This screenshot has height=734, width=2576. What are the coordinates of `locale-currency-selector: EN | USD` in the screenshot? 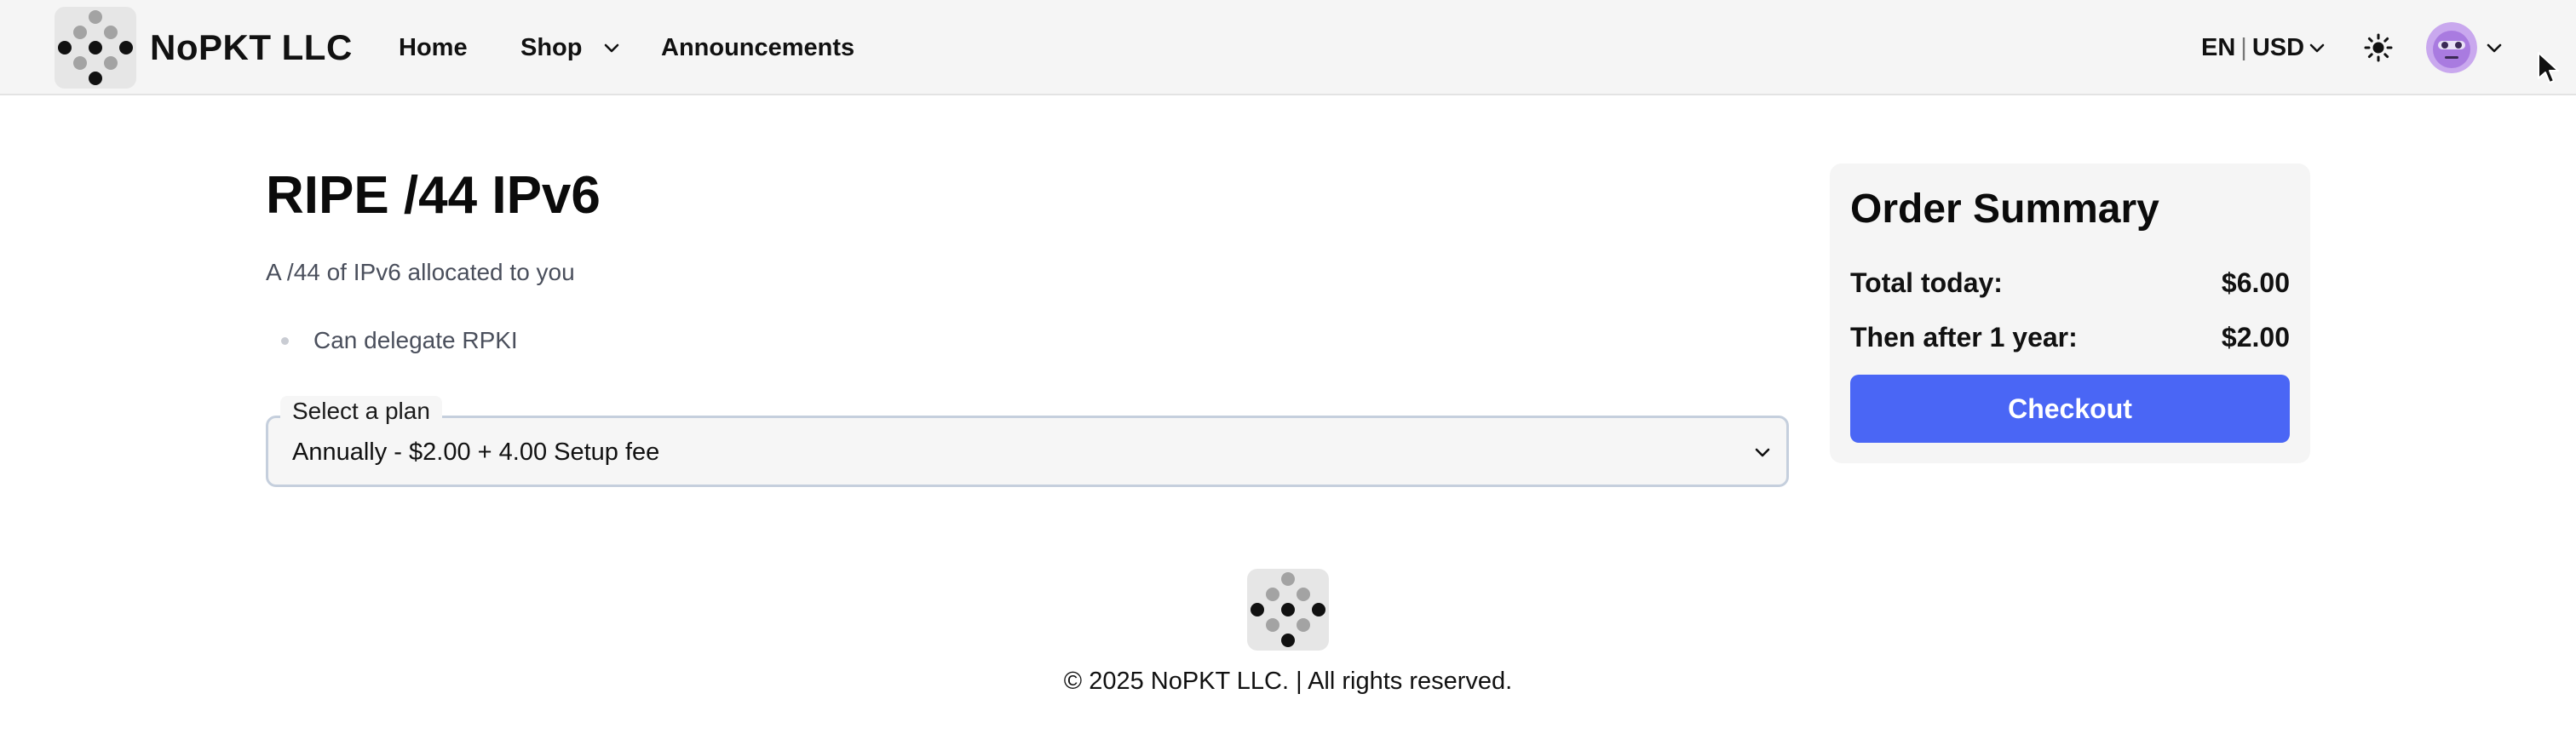 It's located at (2253, 47).